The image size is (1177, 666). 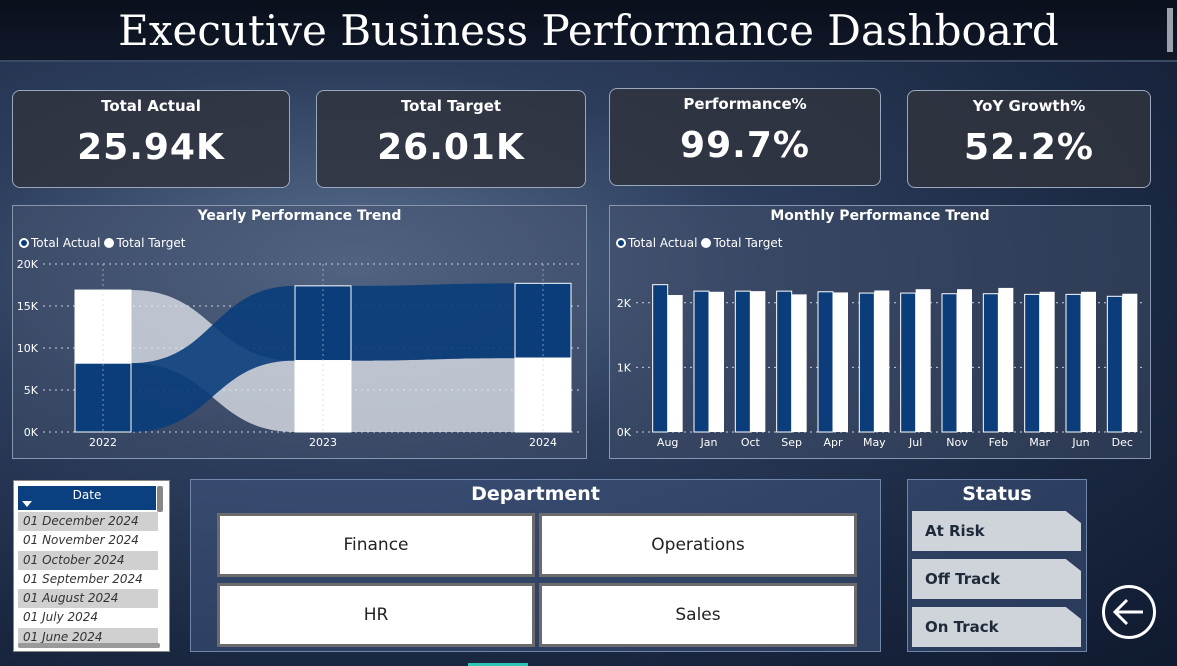 I want to click on date-item: 01 November 2024, so click(x=88, y=540).